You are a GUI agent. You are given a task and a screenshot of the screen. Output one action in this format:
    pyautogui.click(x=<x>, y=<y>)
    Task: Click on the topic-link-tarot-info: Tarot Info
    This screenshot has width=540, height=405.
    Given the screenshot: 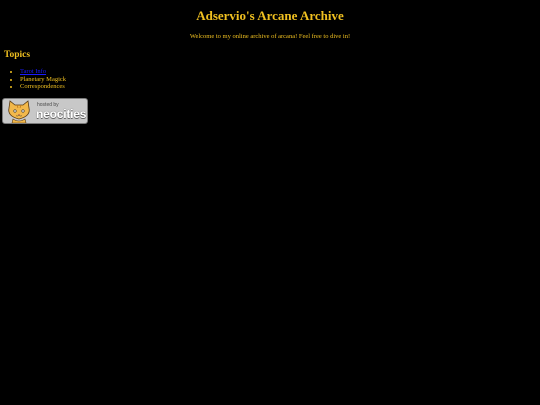 What is the action you would take?
    pyautogui.click(x=33, y=71)
    